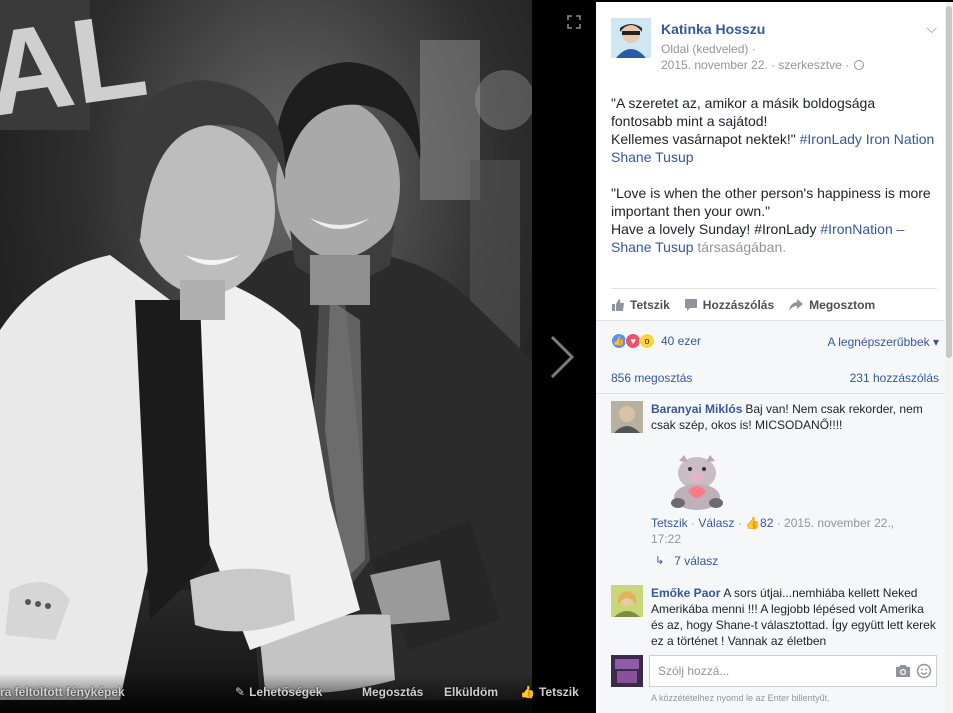  Describe the element at coordinates (286, 692) in the screenshot. I see `options-label: Lehetőségek` at that location.